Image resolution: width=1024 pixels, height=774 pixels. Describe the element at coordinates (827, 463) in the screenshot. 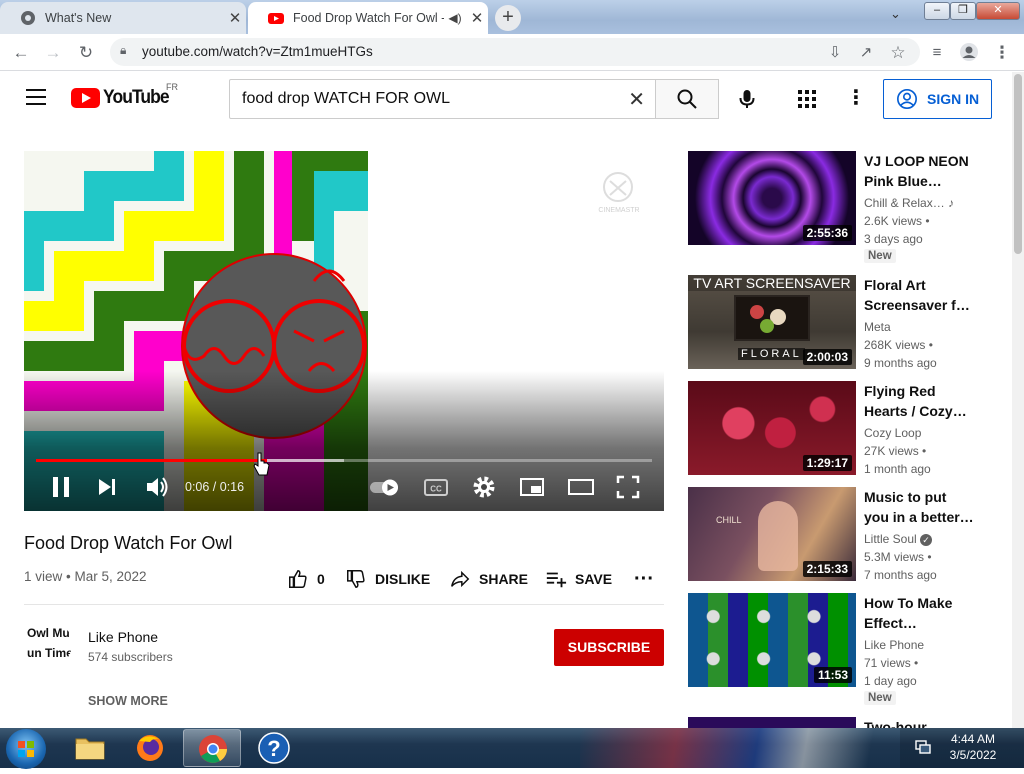

I see `video-duration: 1:29:17` at that location.